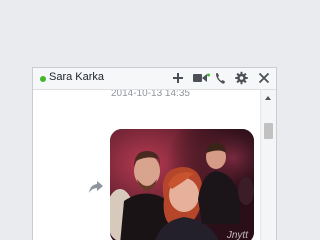 This screenshot has width=320, height=240. What do you see at coordinates (96, 187) in the screenshot?
I see `share-icon` at bounding box center [96, 187].